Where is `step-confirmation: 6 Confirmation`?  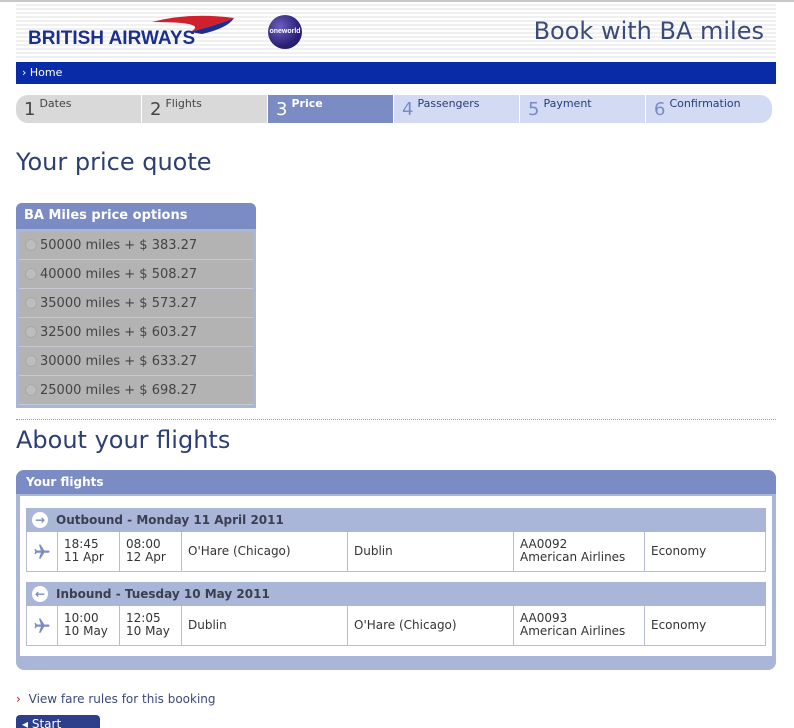
step-confirmation: 6 Confirmation is located at coordinates (709, 109).